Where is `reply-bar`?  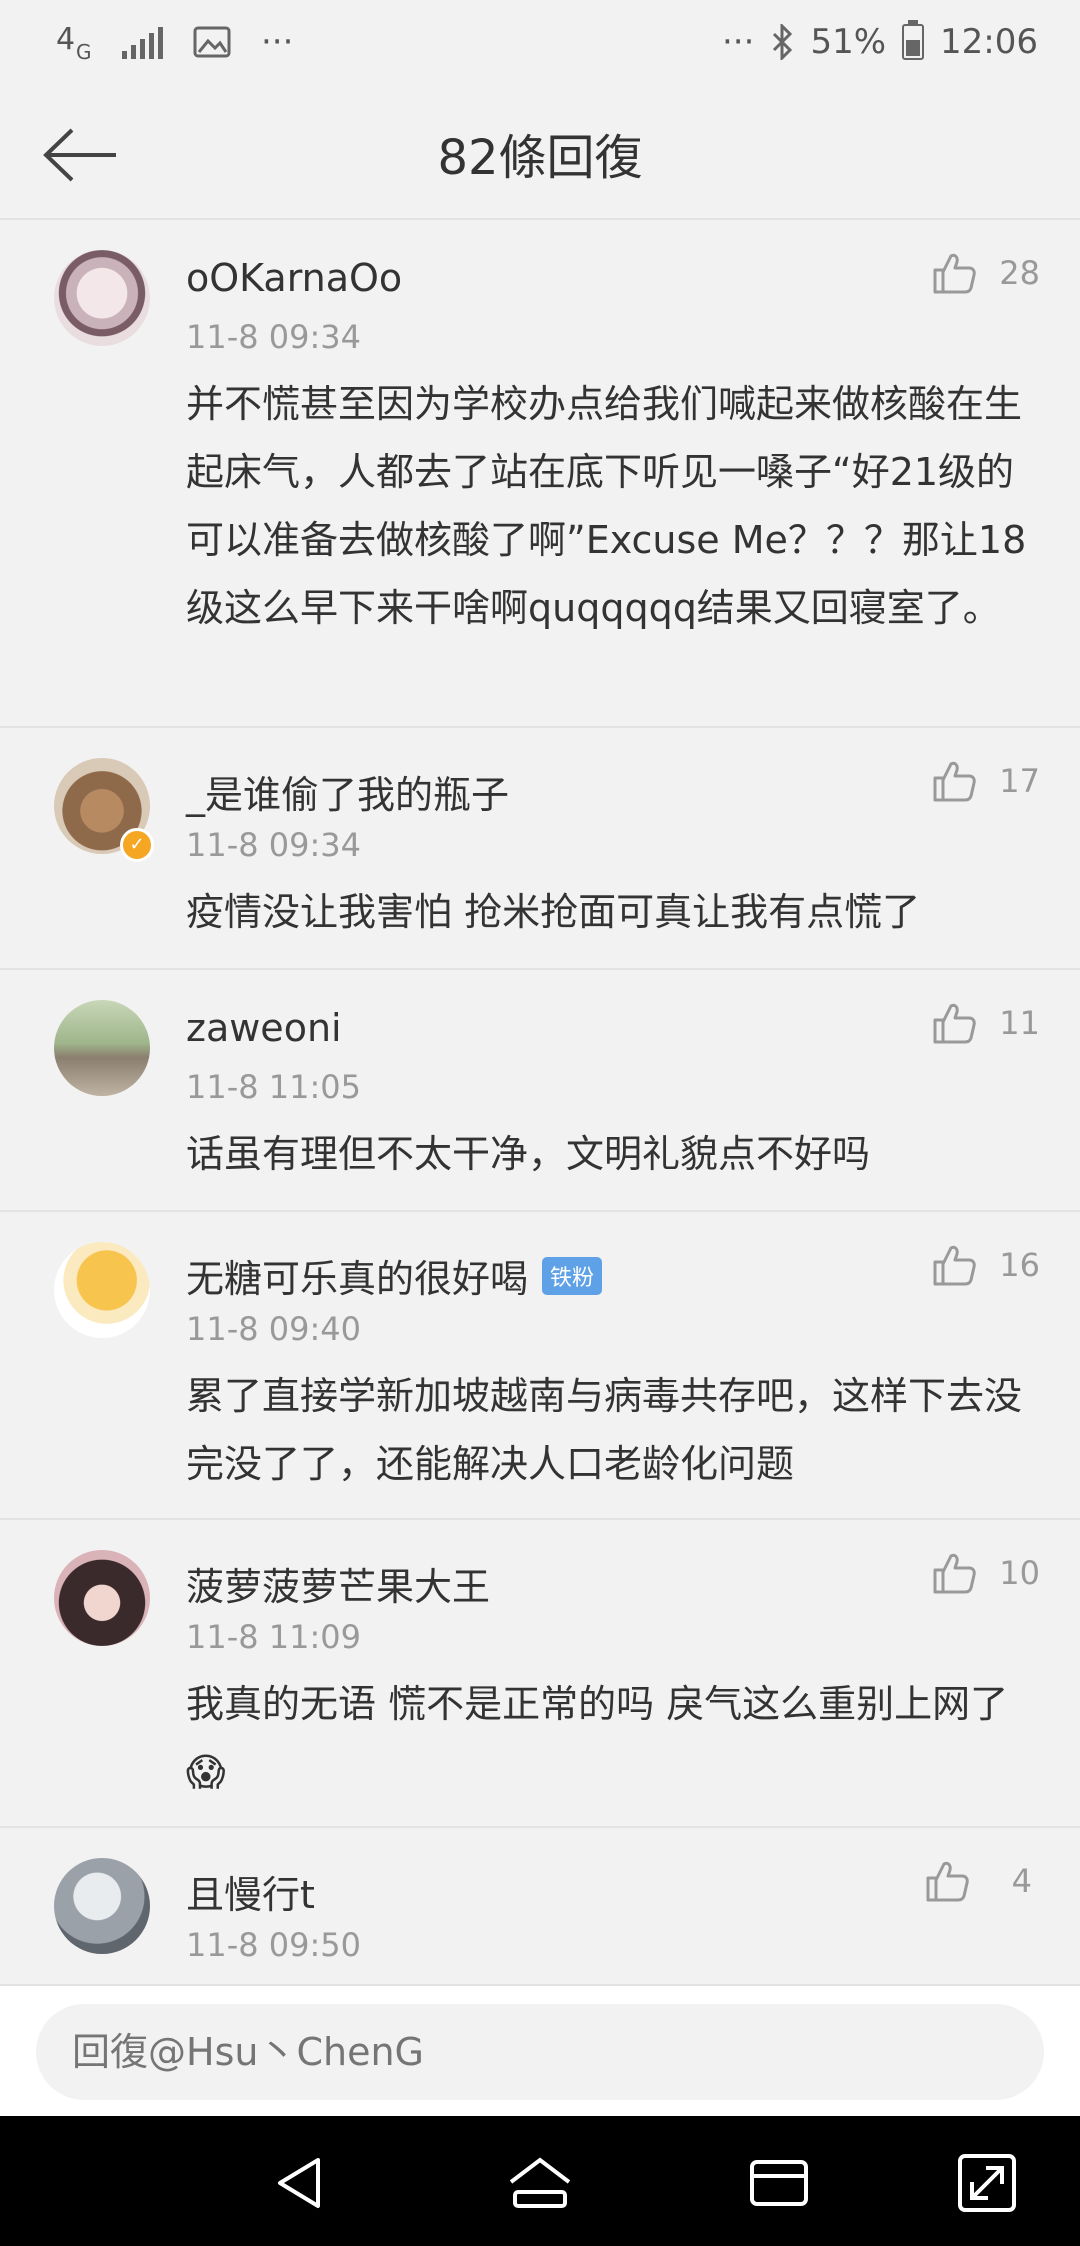 reply-bar is located at coordinates (540, 2051).